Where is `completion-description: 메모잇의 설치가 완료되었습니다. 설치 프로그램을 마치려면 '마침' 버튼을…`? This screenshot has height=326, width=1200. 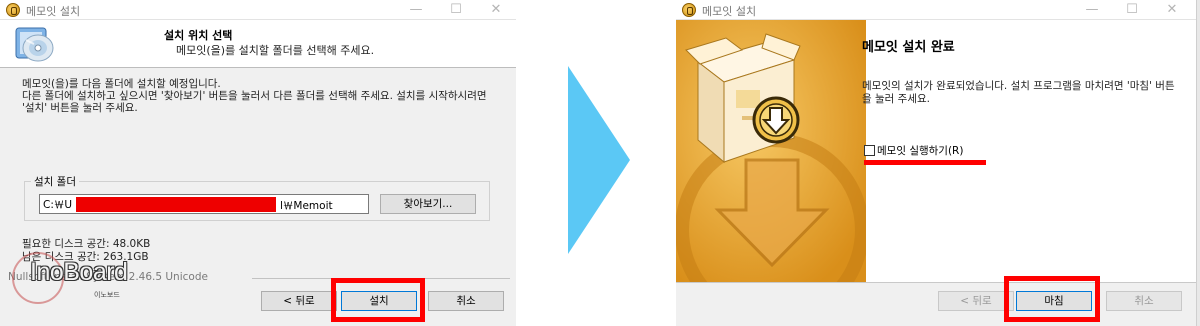
completion-description: 메모잇의 설치가 완료되었습니다. 설치 프로그램을 마치려면 '마침' 버튼을… is located at coordinates (1018, 92).